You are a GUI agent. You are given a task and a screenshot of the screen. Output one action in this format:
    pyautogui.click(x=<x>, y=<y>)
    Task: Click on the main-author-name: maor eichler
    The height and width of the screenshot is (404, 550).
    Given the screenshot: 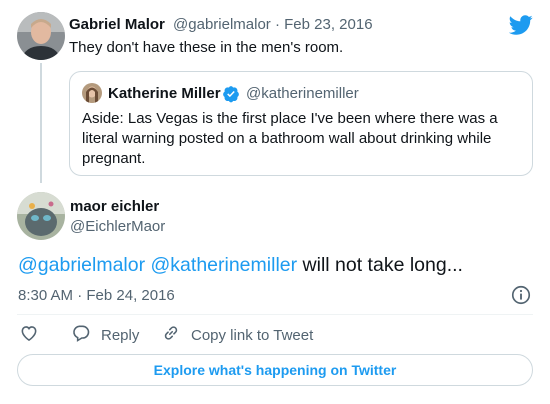 What is the action you would take?
    pyautogui.click(x=114, y=206)
    